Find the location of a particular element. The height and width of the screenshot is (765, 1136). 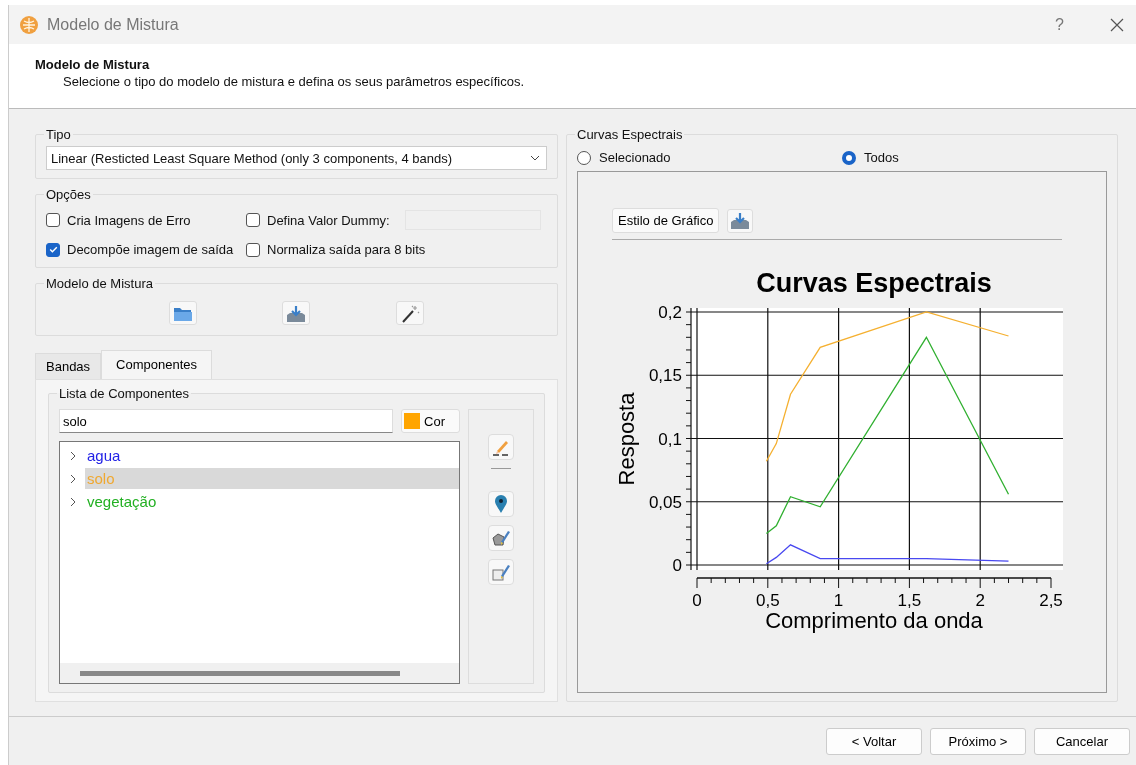

page-title: Modelo de Mistura is located at coordinates (93, 64).